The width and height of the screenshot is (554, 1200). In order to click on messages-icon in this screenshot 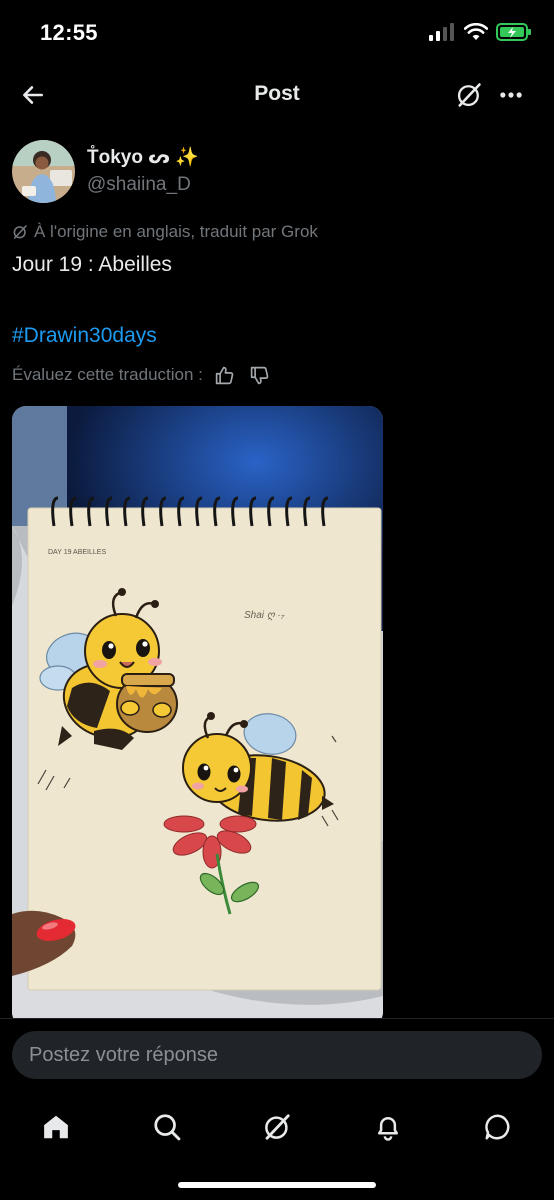, I will do `click(497, 1127)`.